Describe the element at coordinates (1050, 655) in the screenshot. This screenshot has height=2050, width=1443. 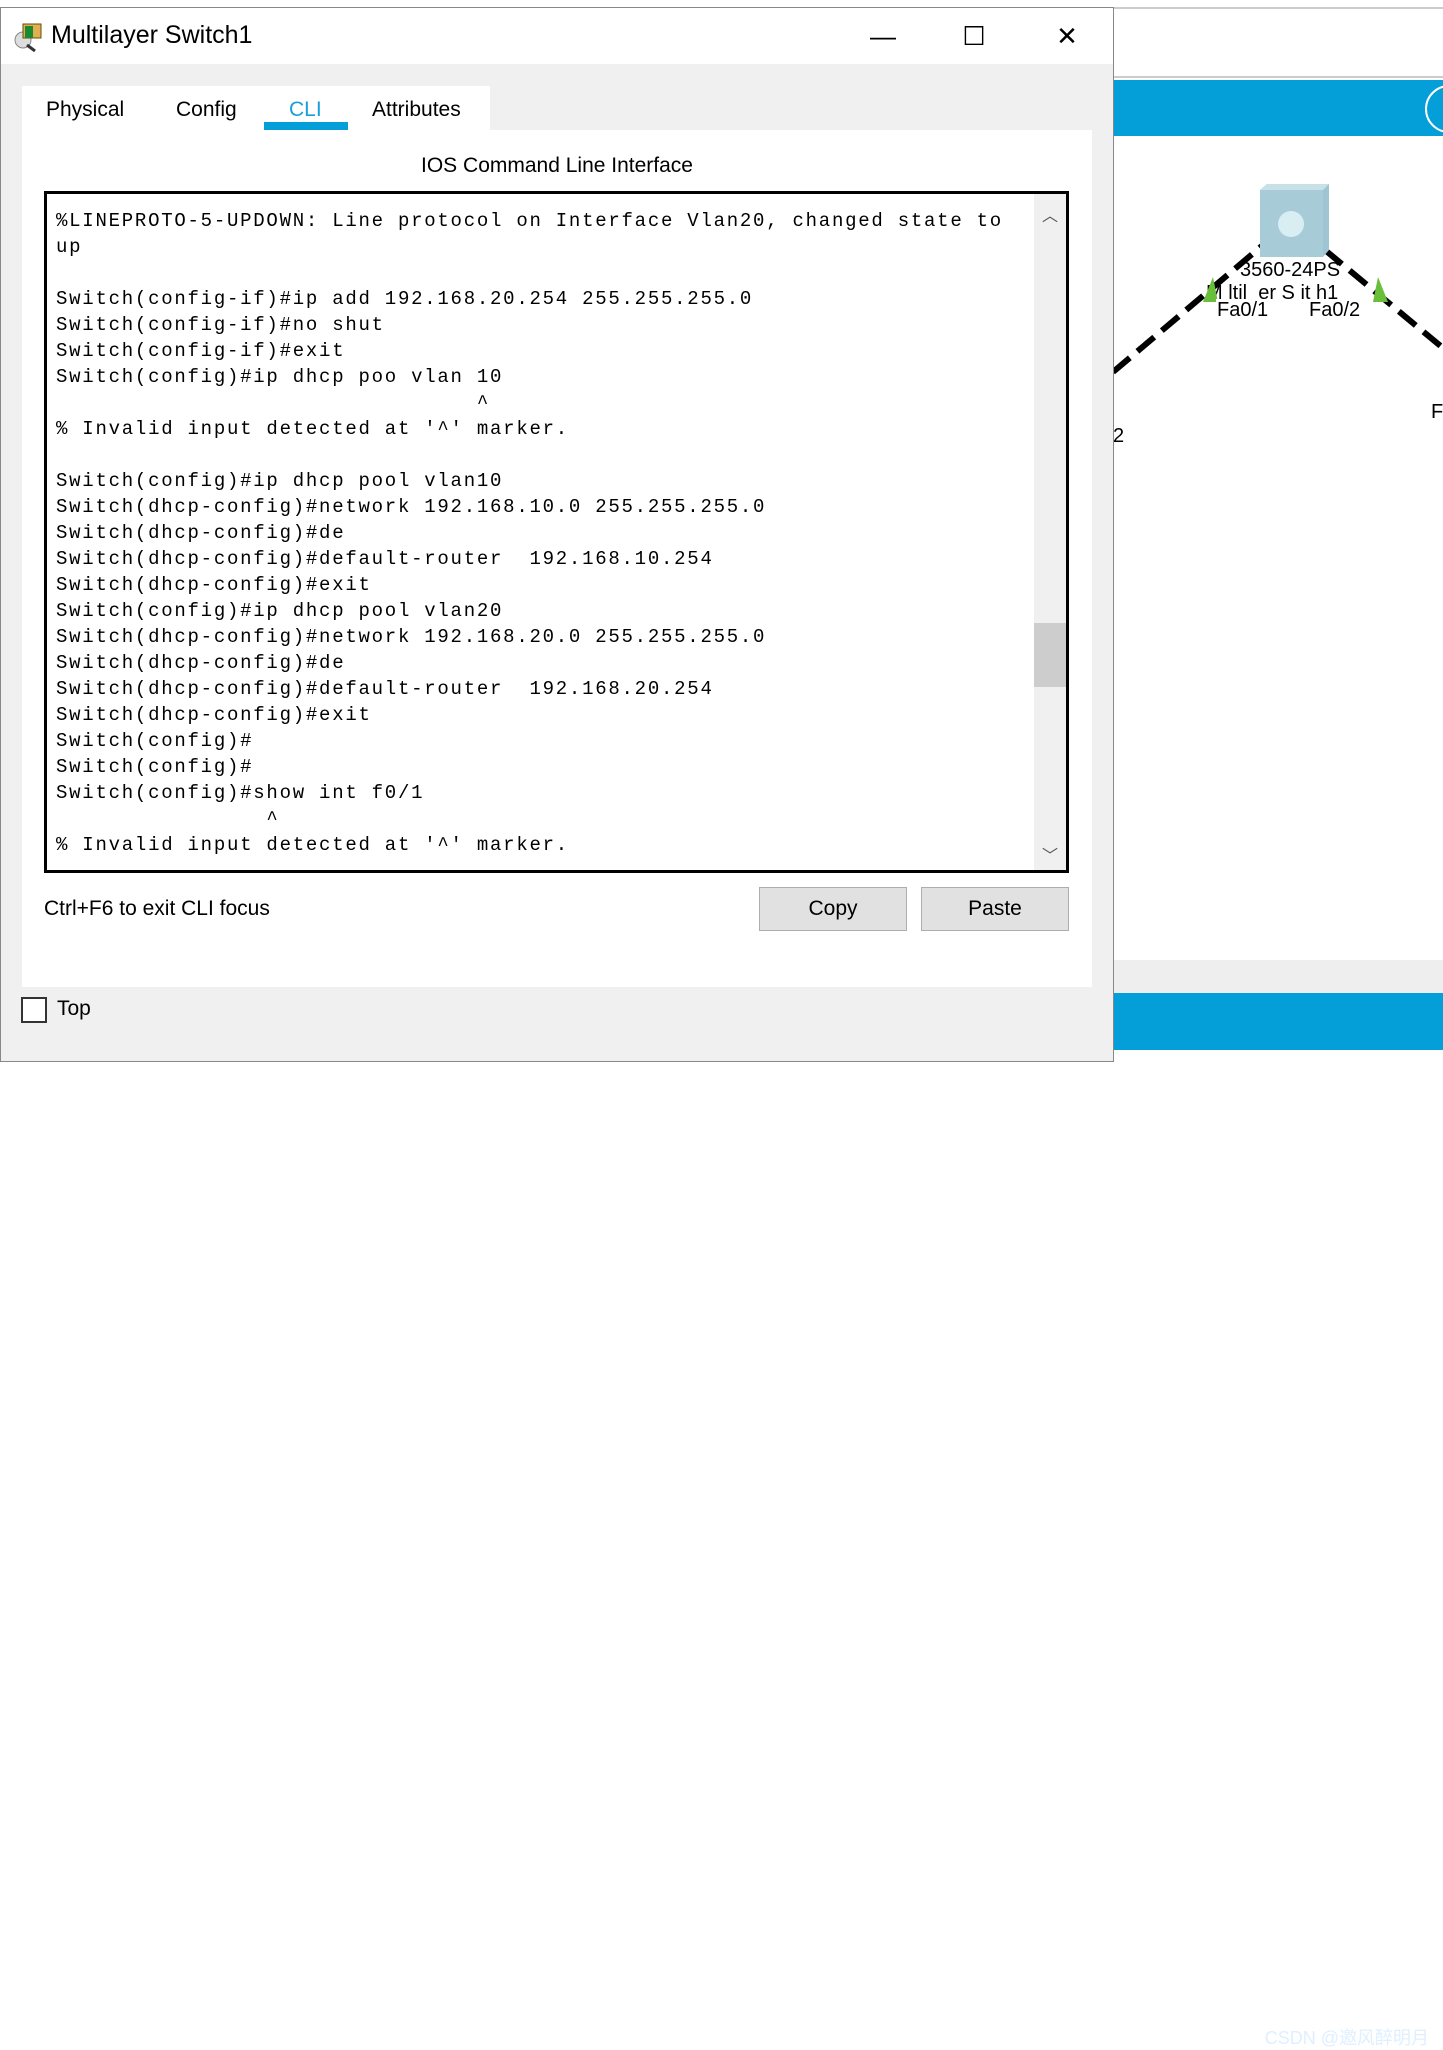
I see `scrollbar-thumb` at that location.